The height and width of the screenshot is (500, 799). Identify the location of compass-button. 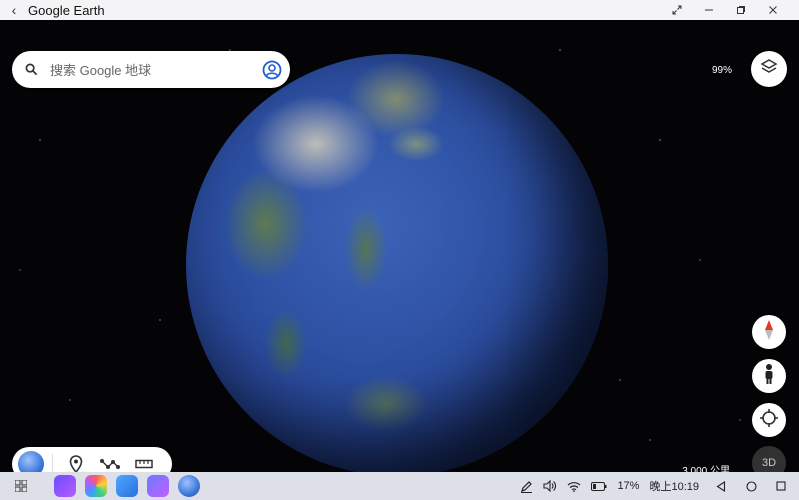
(769, 332).